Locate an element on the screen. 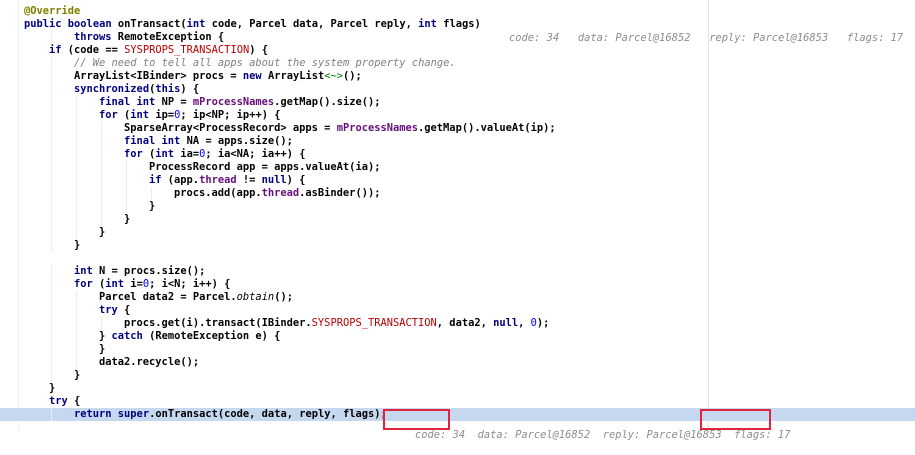  code-text: @Override is located at coordinates (52, 11).